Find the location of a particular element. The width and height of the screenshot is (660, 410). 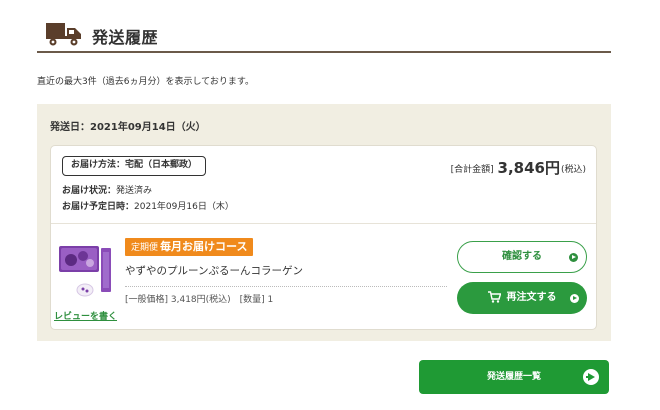

review-link: レビューを書く is located at coordinates (85, 315).